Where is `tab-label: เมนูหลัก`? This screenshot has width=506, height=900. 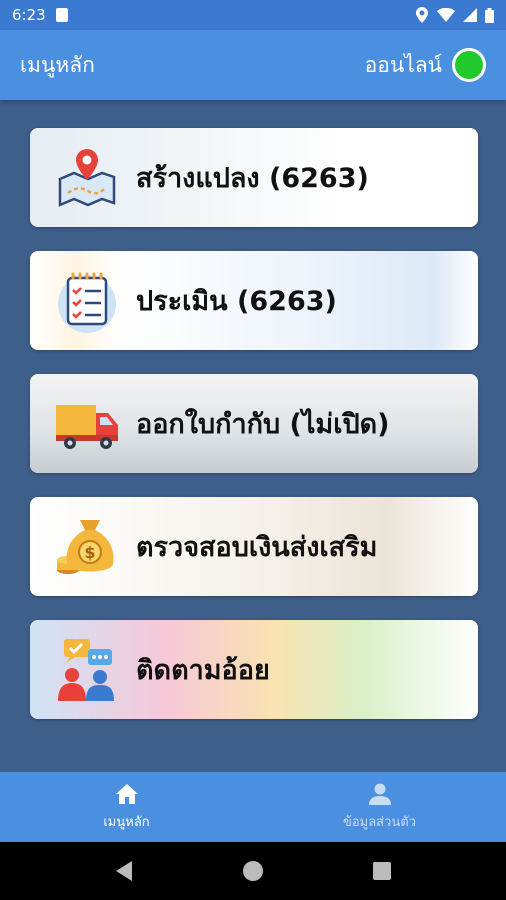 tab-label: เมนูหลัก is located at coordinates (126, 822).